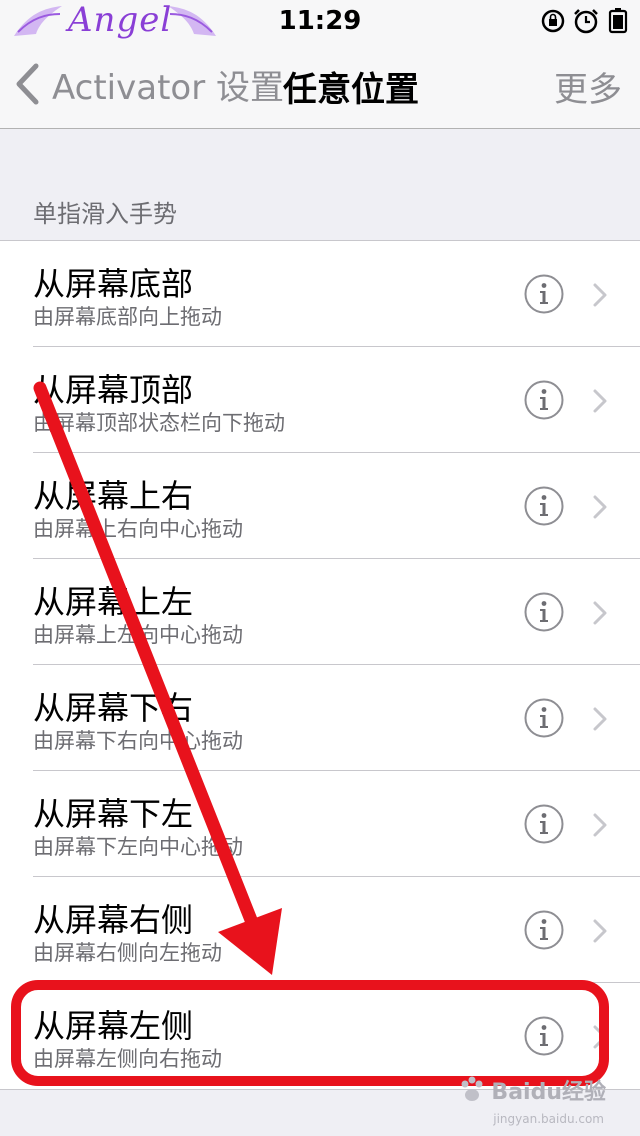  I want to click on list-item: 从屏幕上右 由屏幕上右向中心拖动, so click(320, 506).